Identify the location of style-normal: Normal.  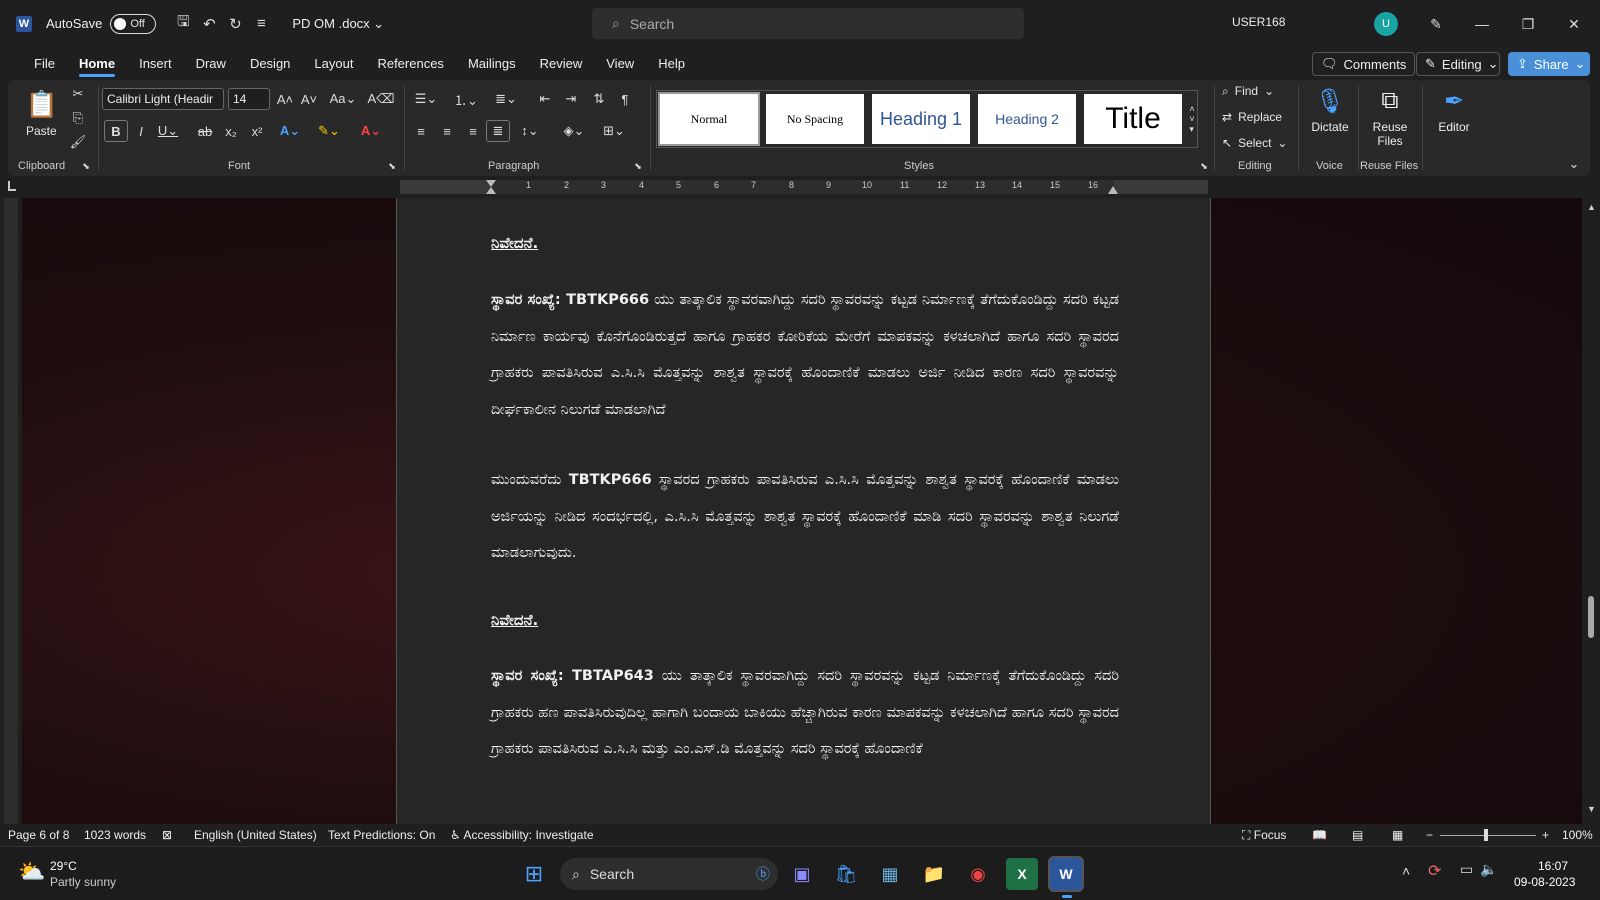
(709, 119).